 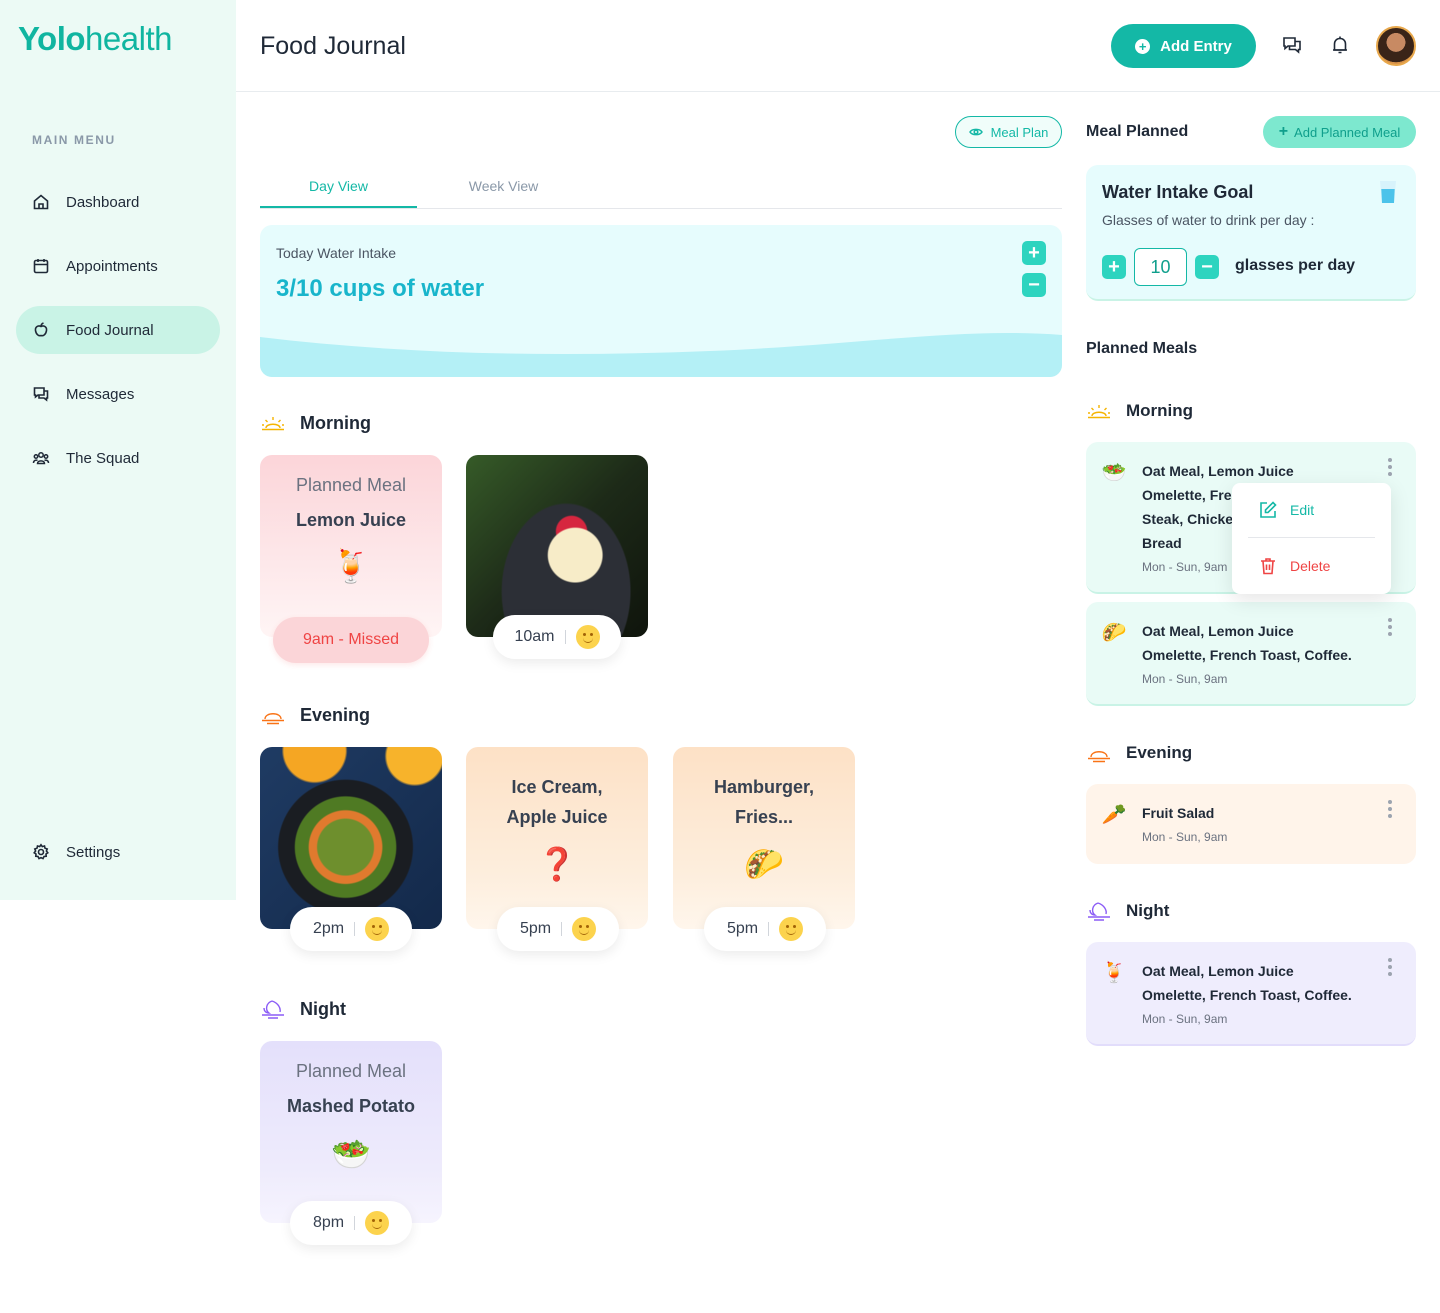 I want to click on card-meal-line-2: Apple Juice, so click(x=557, y=817).